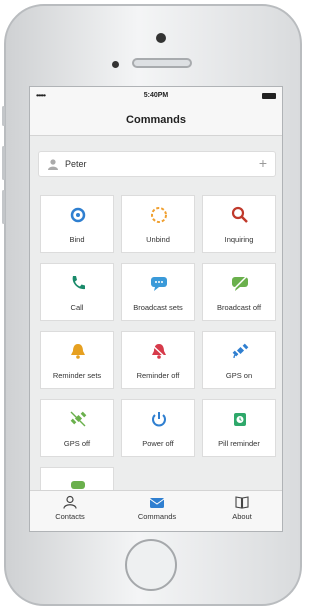  What do you see at coordinates (77, 360) in the screenshot?
I see `command-reminder-sets: Reminder sets` at bounding box center [77, 360].